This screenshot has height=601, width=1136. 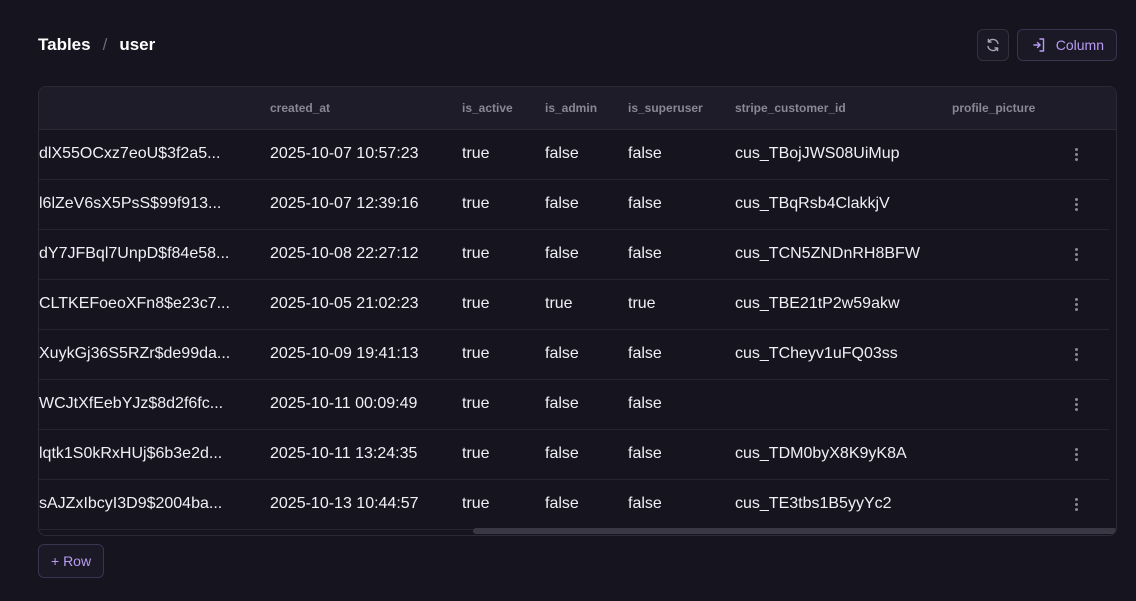 I want to click on cell-created-at: 2025-10-07 12:39:16, so click(x=344, y=204).